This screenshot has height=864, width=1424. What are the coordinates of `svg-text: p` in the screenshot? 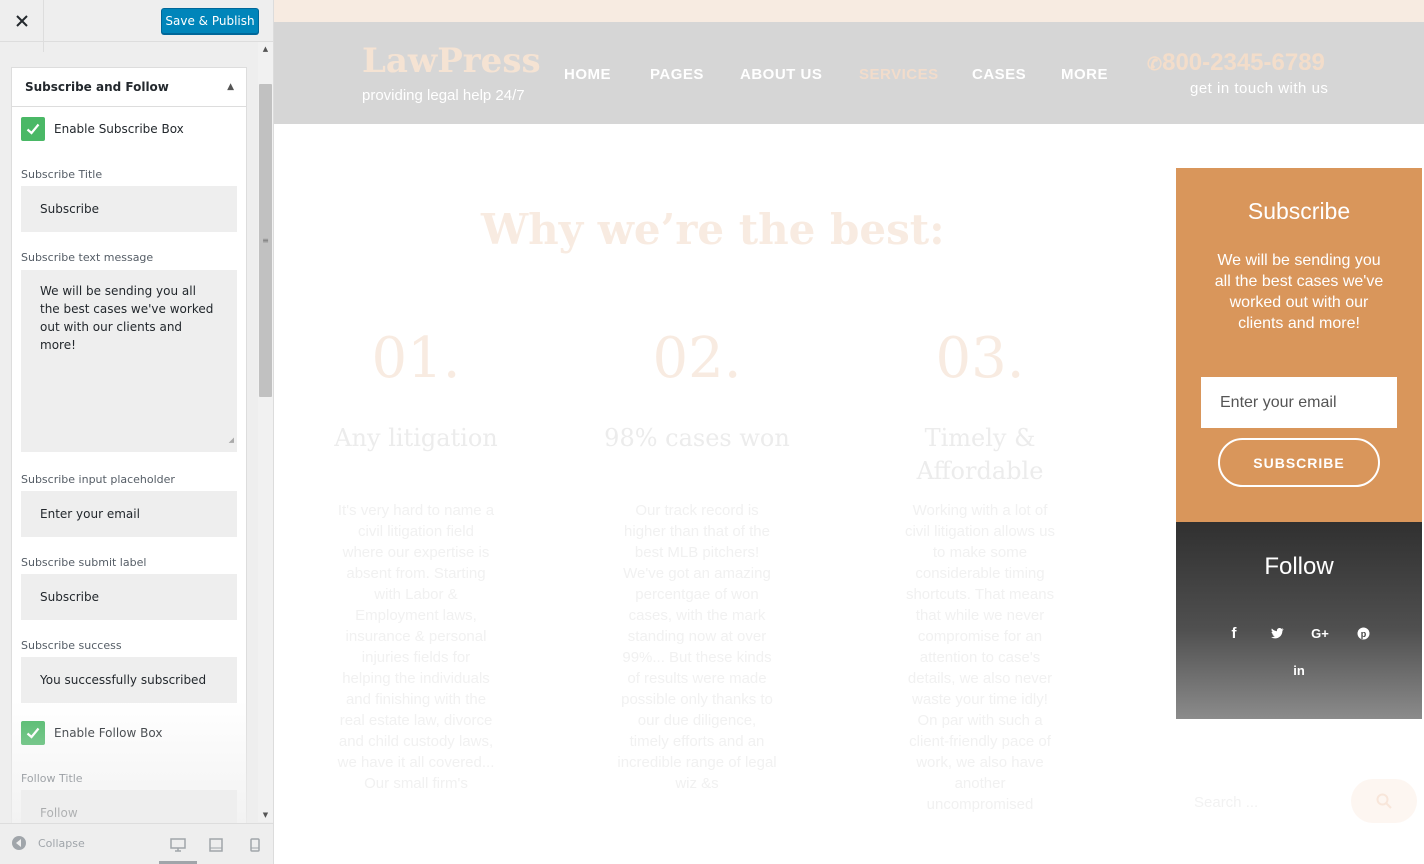 It's located at (1363, 634).